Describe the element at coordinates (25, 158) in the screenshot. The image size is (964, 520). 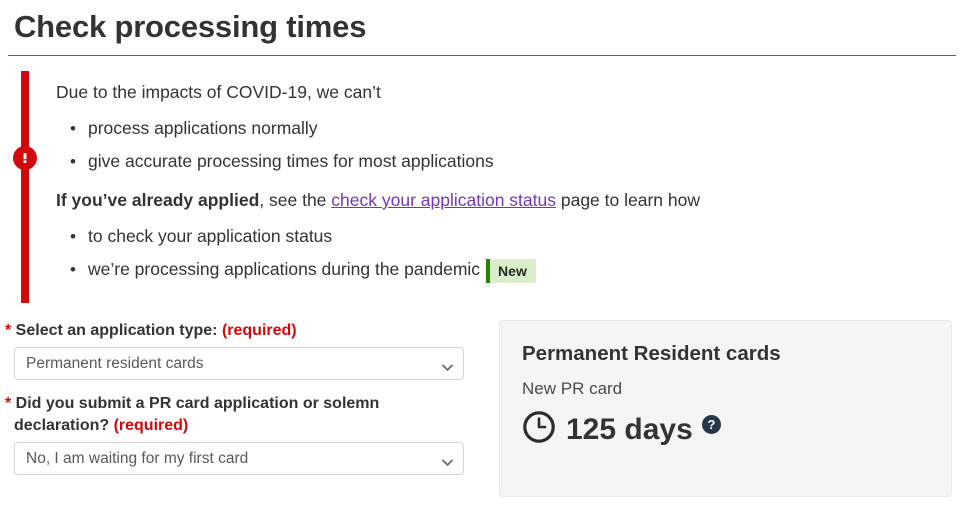
I see `exclamation-circle-icon` at that location.